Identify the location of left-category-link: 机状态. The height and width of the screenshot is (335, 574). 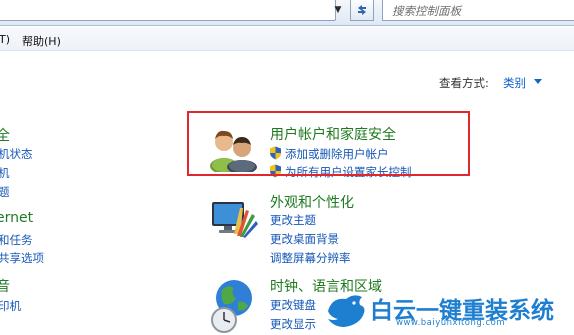
(16, 154).